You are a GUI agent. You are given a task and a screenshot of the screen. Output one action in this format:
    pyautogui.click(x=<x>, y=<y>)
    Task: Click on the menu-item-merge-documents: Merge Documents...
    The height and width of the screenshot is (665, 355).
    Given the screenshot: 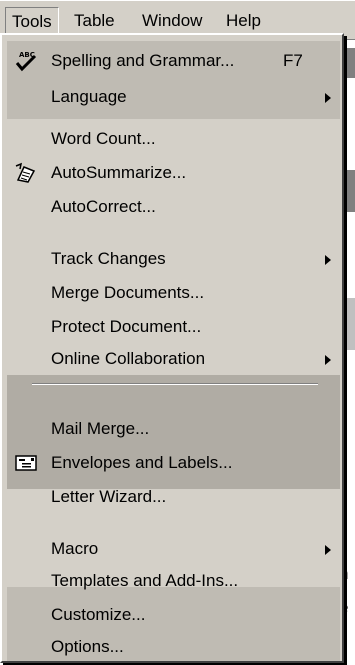 What is the action you would take?
    pyautogui.click(x=172, y=293)
    